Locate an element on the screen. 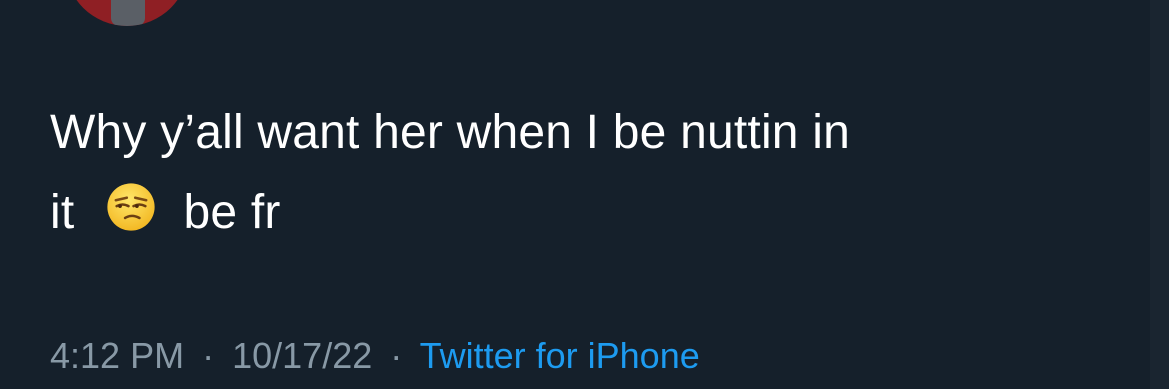 Image resolution: width=1169 pixels, height=389 pixels. tweet-date: 10/17/22 is located at coordinates (302, 355).